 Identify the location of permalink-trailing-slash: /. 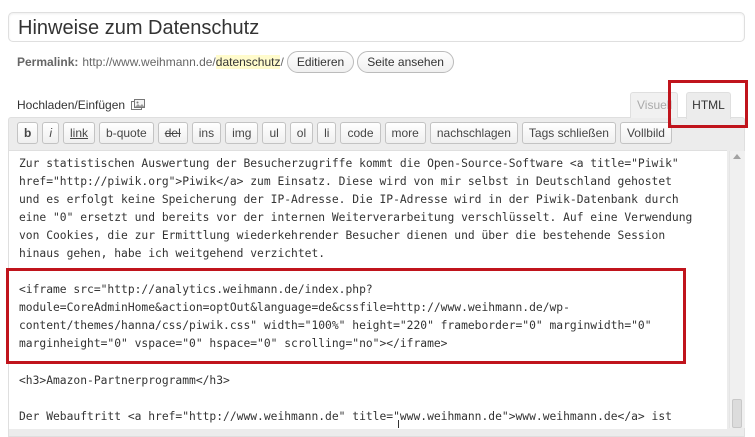
(282, 62).